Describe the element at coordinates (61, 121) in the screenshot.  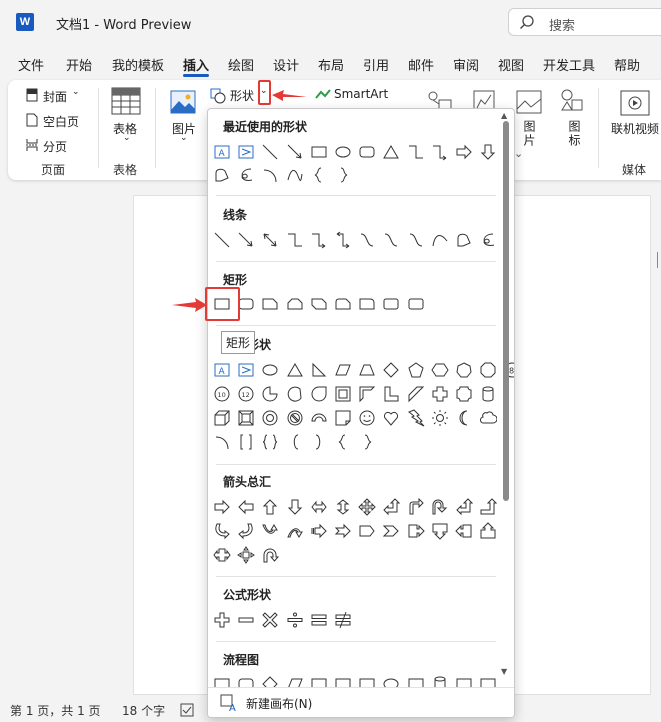
I see `blank-page-button: 空白页` at that location.